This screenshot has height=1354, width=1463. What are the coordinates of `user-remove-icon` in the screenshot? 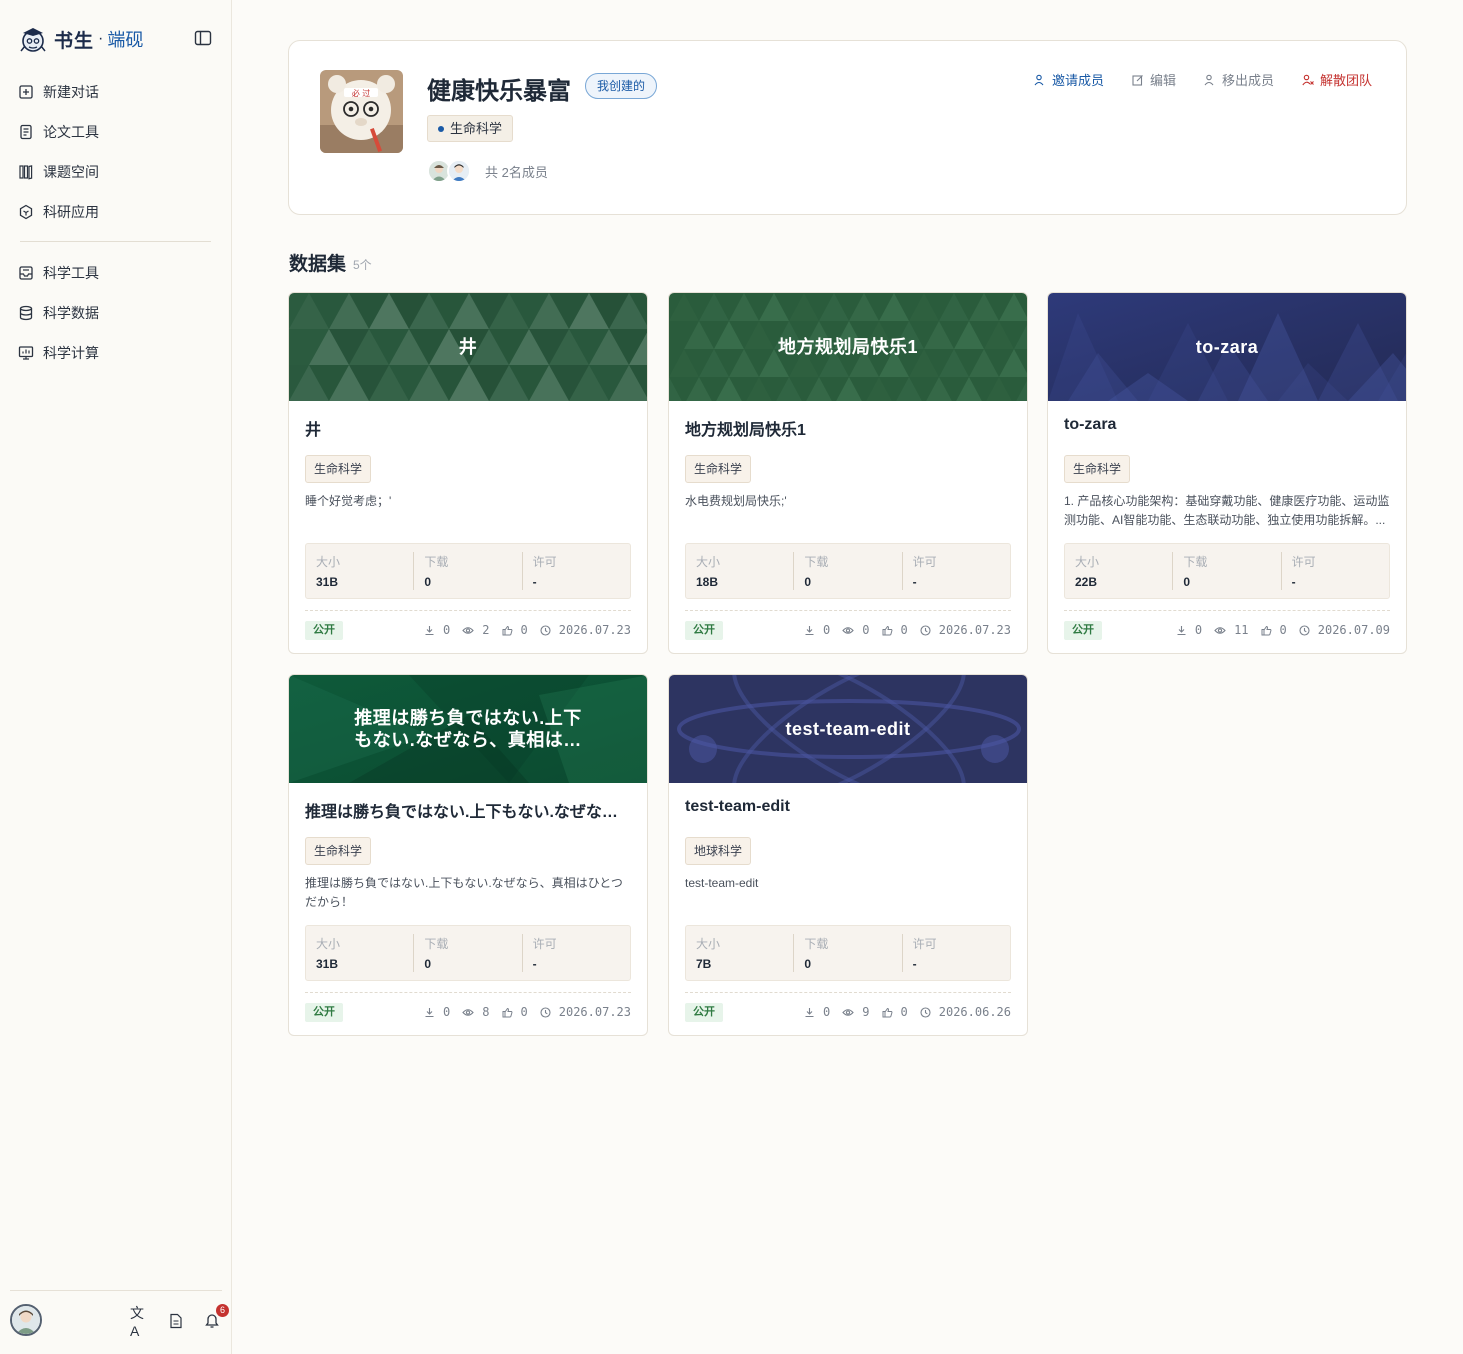 It's located at (1210, 80).